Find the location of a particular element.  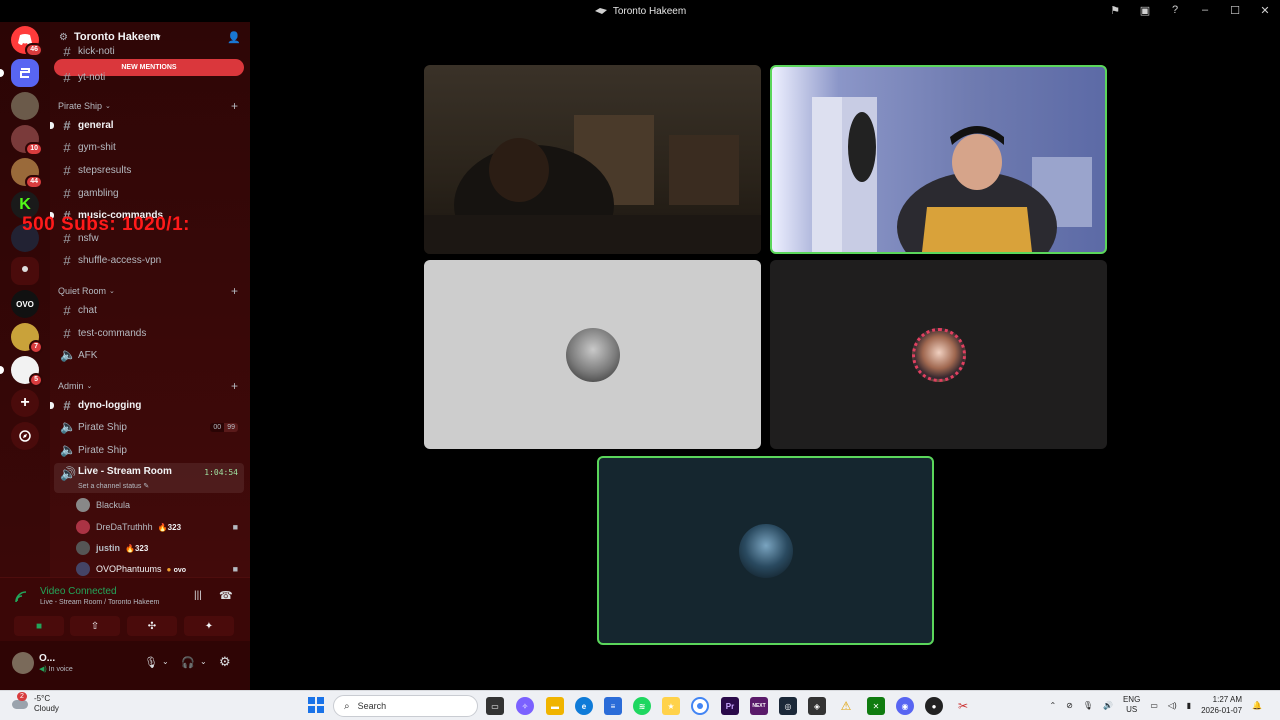

channel-yt-noti: # yt-noti is located at coordinates (149, 77).